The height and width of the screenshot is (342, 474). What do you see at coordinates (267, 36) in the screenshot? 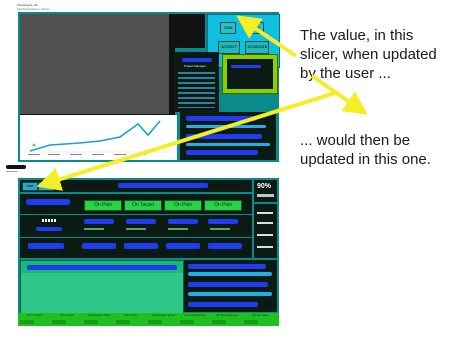
I see `arrow-to-top-slicer` at bounding box center [267, 36].